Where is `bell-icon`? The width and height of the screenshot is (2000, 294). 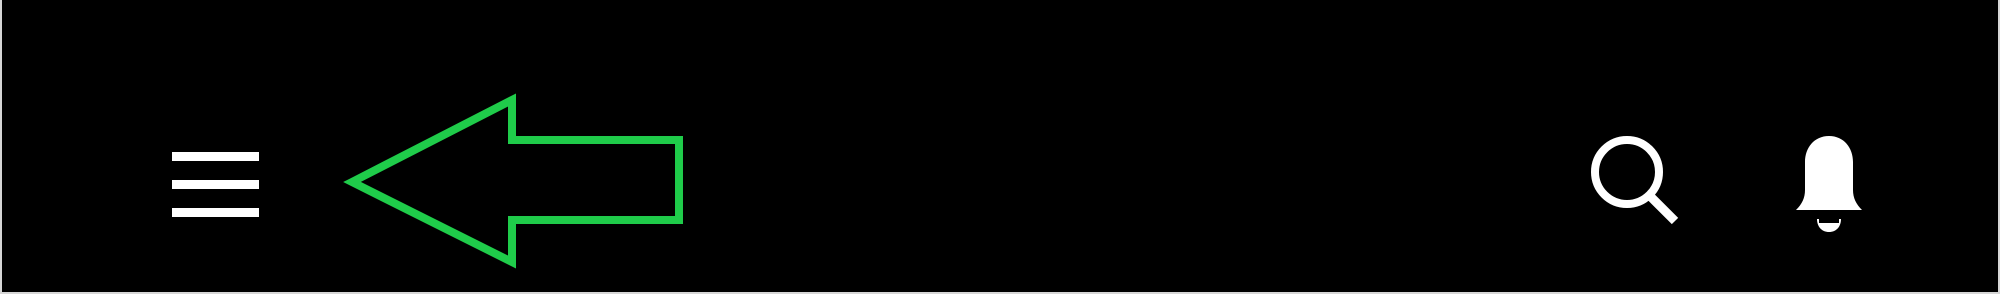 bell-icon is located at coordinates (1829, 184).